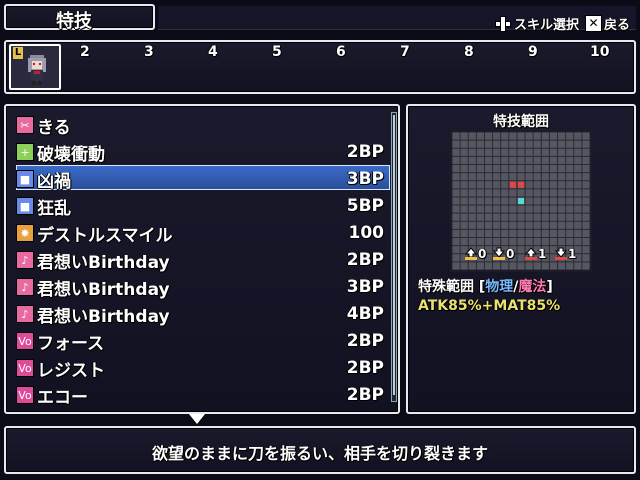  Describe the element at coordinates (593, 23) in the screenshot. I see `cancel-button-icon: ✕` at that location.